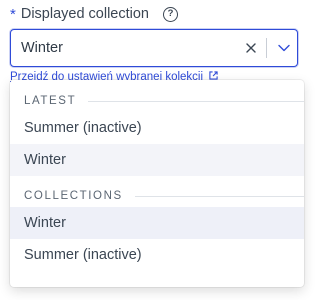 The image size is (320, 300). I want to click on required-mark: *, so click(13, 14).